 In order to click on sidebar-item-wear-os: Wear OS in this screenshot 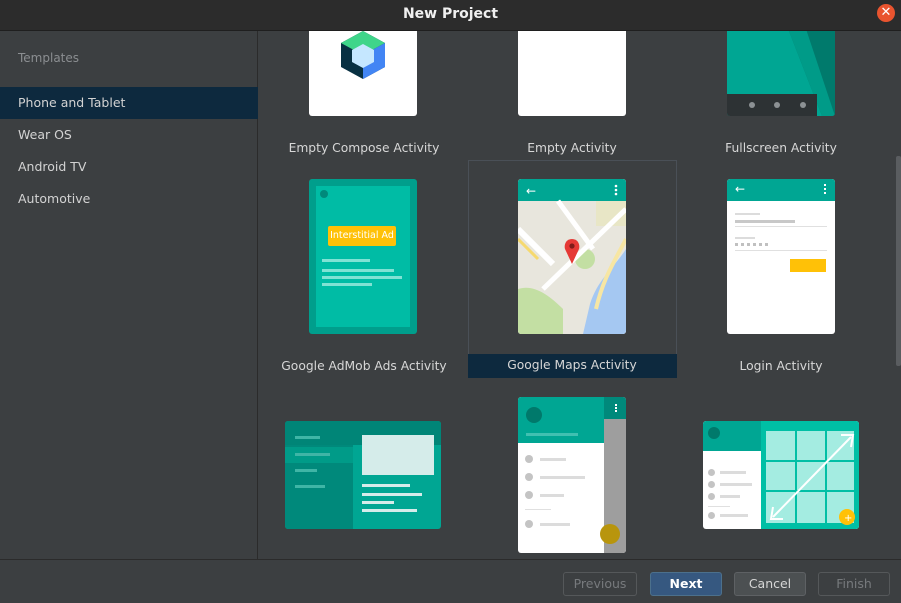, I will do `click(129, 135)`.